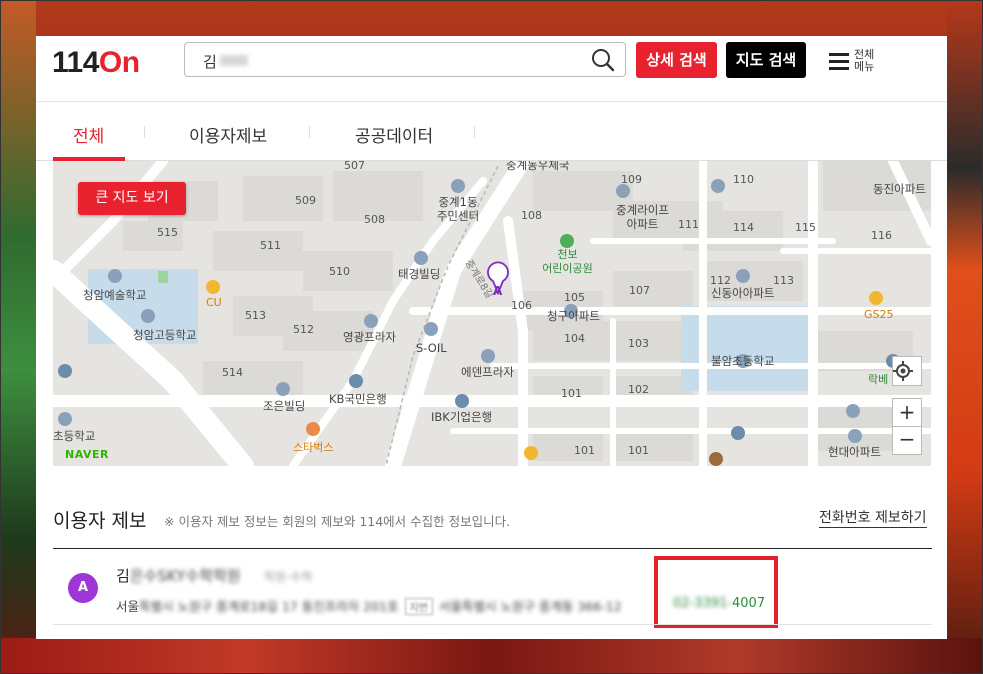 This screenshot has height=674, width=983. I want to click on map-poi-post-office: 중계동우체국, so click(538, 166).